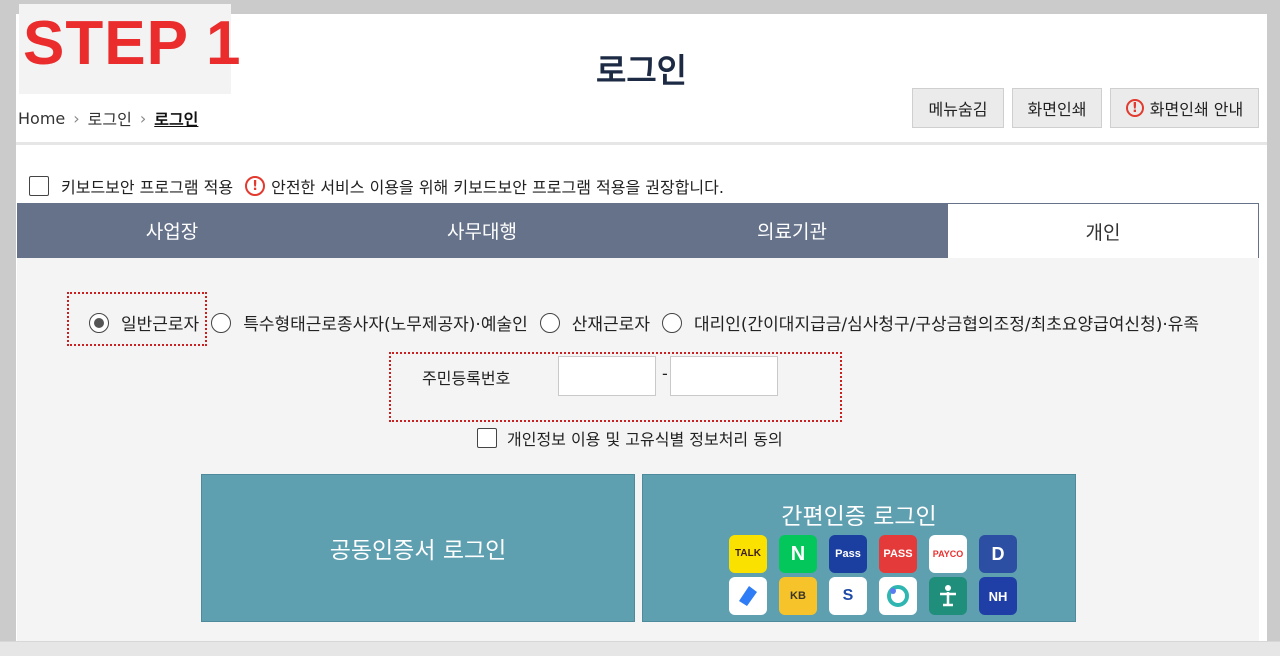  What do you see at coordinates (848, 554) in the screenshot?
I see `samsung-pass-icon: Pass` at bounding box center [848, 554].